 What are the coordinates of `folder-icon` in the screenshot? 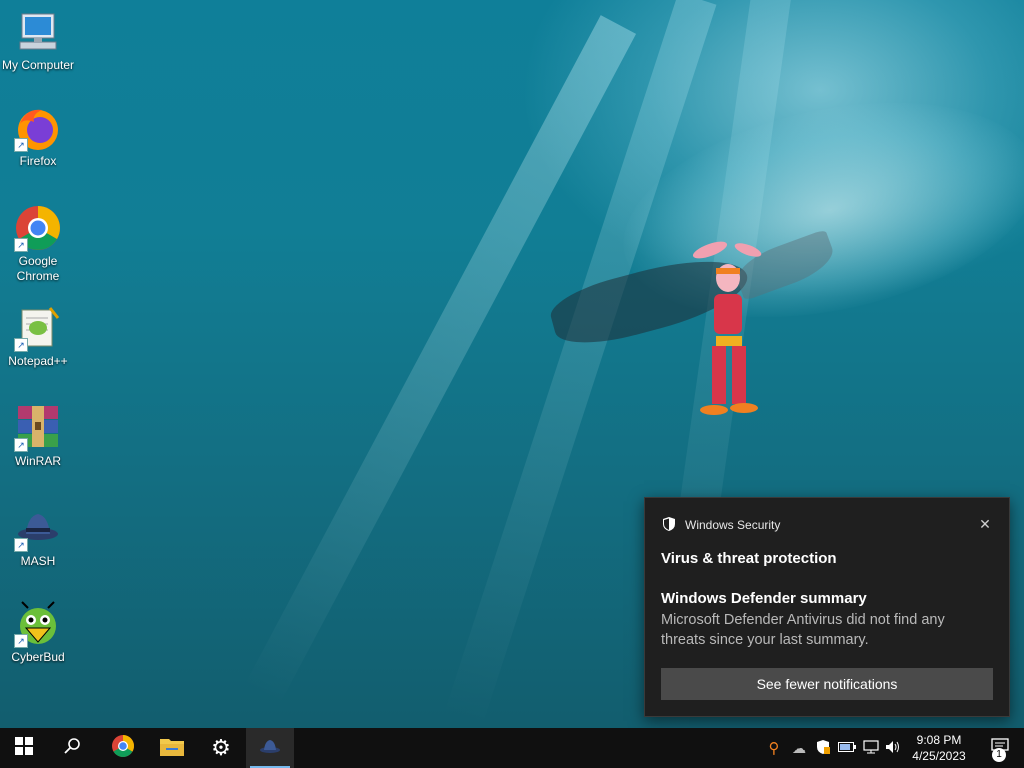 It's located at (172, 748).